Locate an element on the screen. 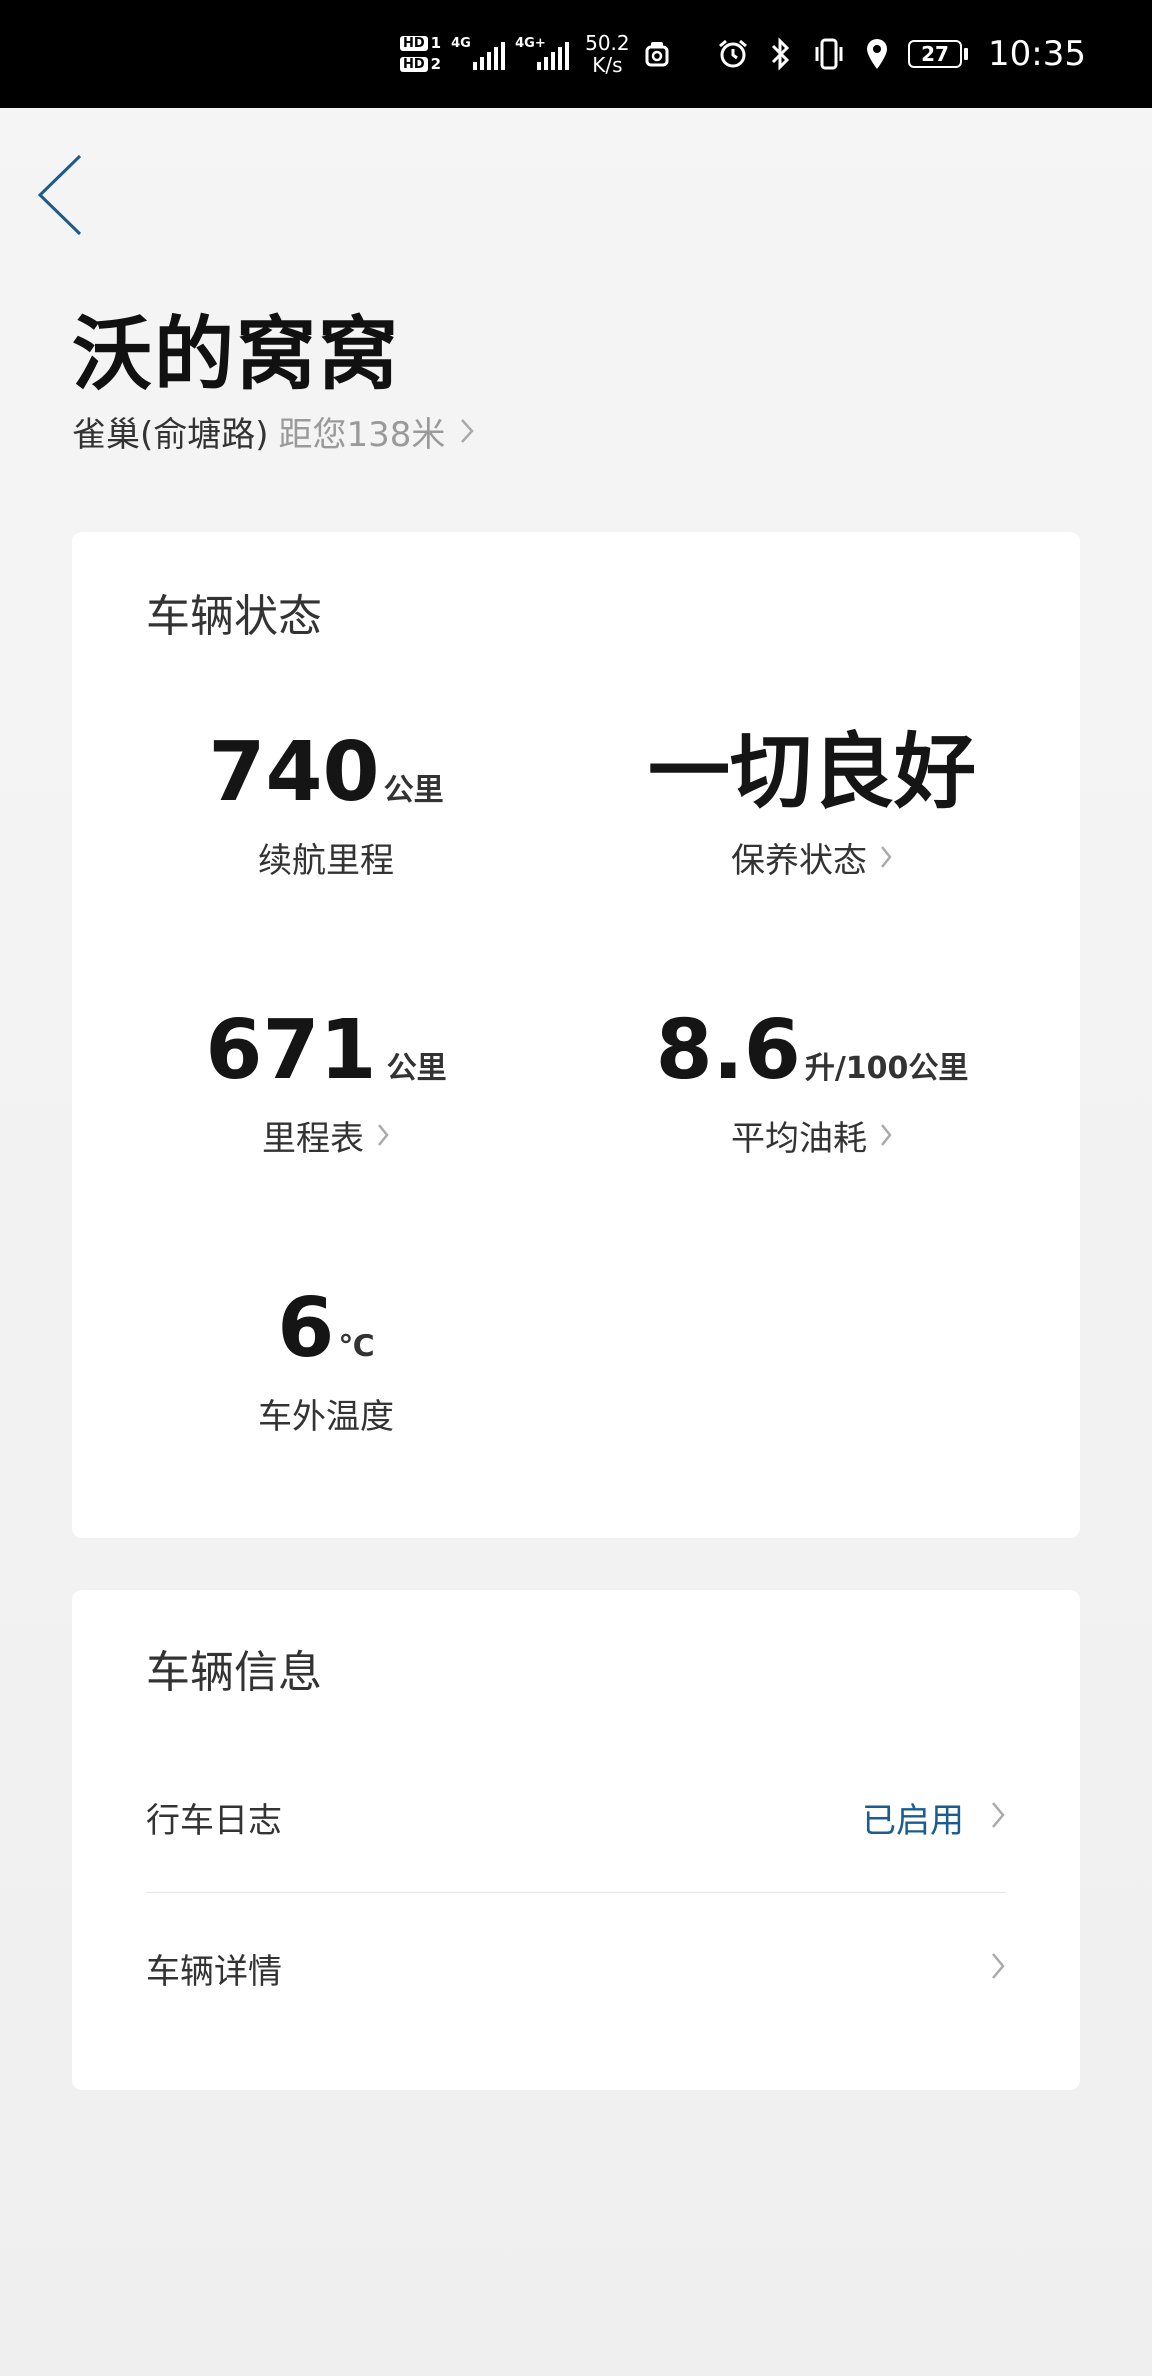 The width and height of the screenshot is (1152, 2376). temperature-label: 车外温度 is located at coordinates (326, 1416).